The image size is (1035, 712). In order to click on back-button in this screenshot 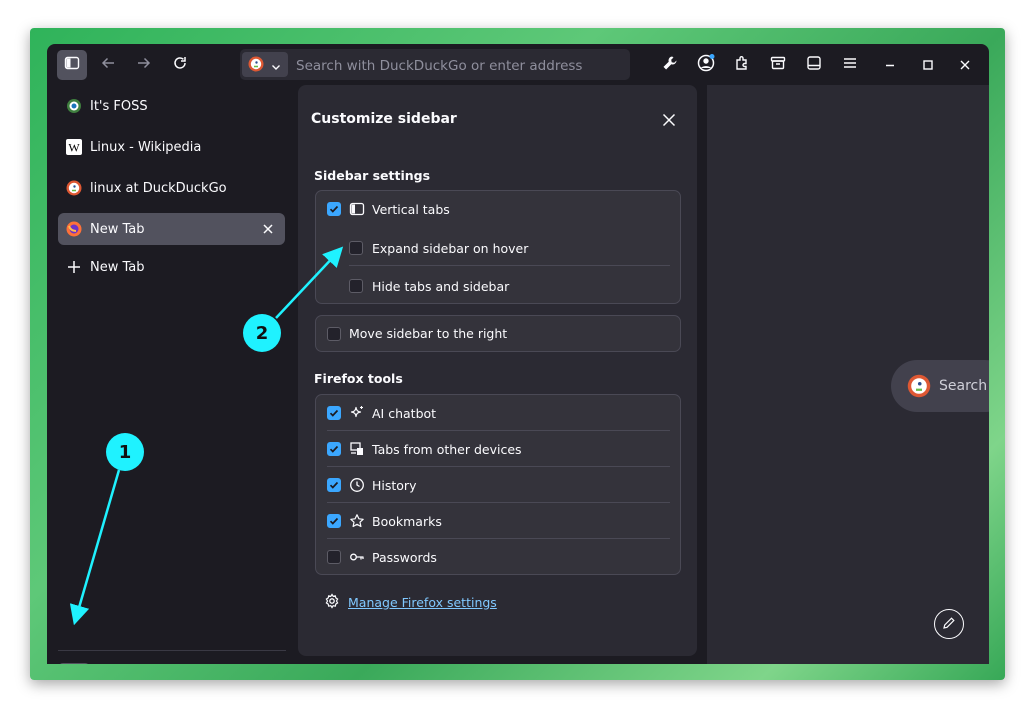, I will do `click(108, 65)`.